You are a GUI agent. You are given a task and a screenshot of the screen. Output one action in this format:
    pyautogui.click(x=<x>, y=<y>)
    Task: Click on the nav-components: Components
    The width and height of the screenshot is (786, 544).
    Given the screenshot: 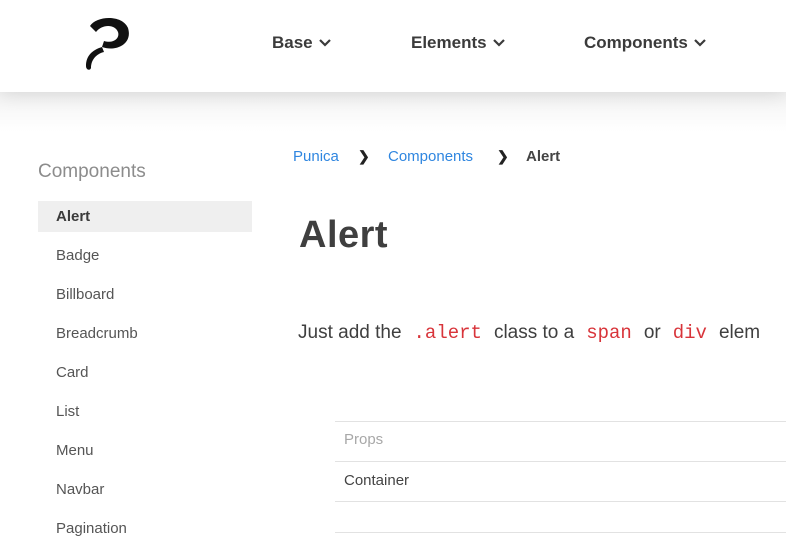 What is the action you would take?
    pyautogui.click(x=645, y=43)
    